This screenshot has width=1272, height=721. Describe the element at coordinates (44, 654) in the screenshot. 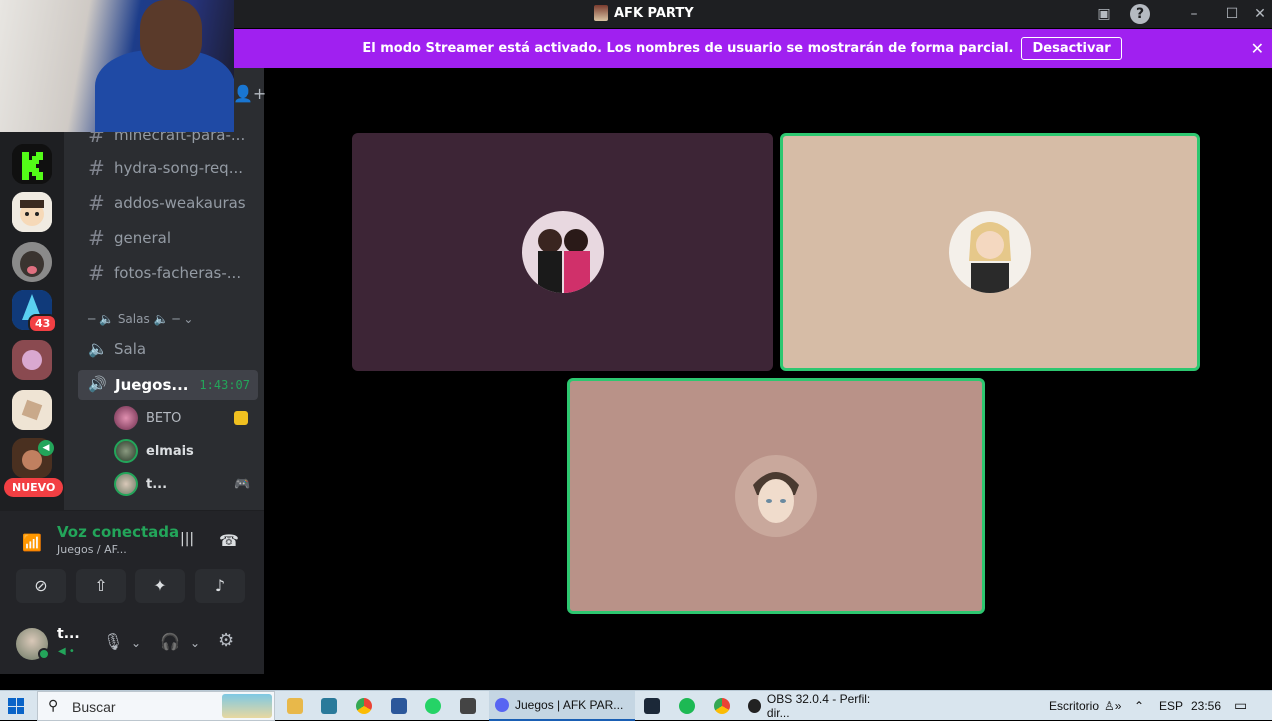

I see `online-status-icon` at that location.